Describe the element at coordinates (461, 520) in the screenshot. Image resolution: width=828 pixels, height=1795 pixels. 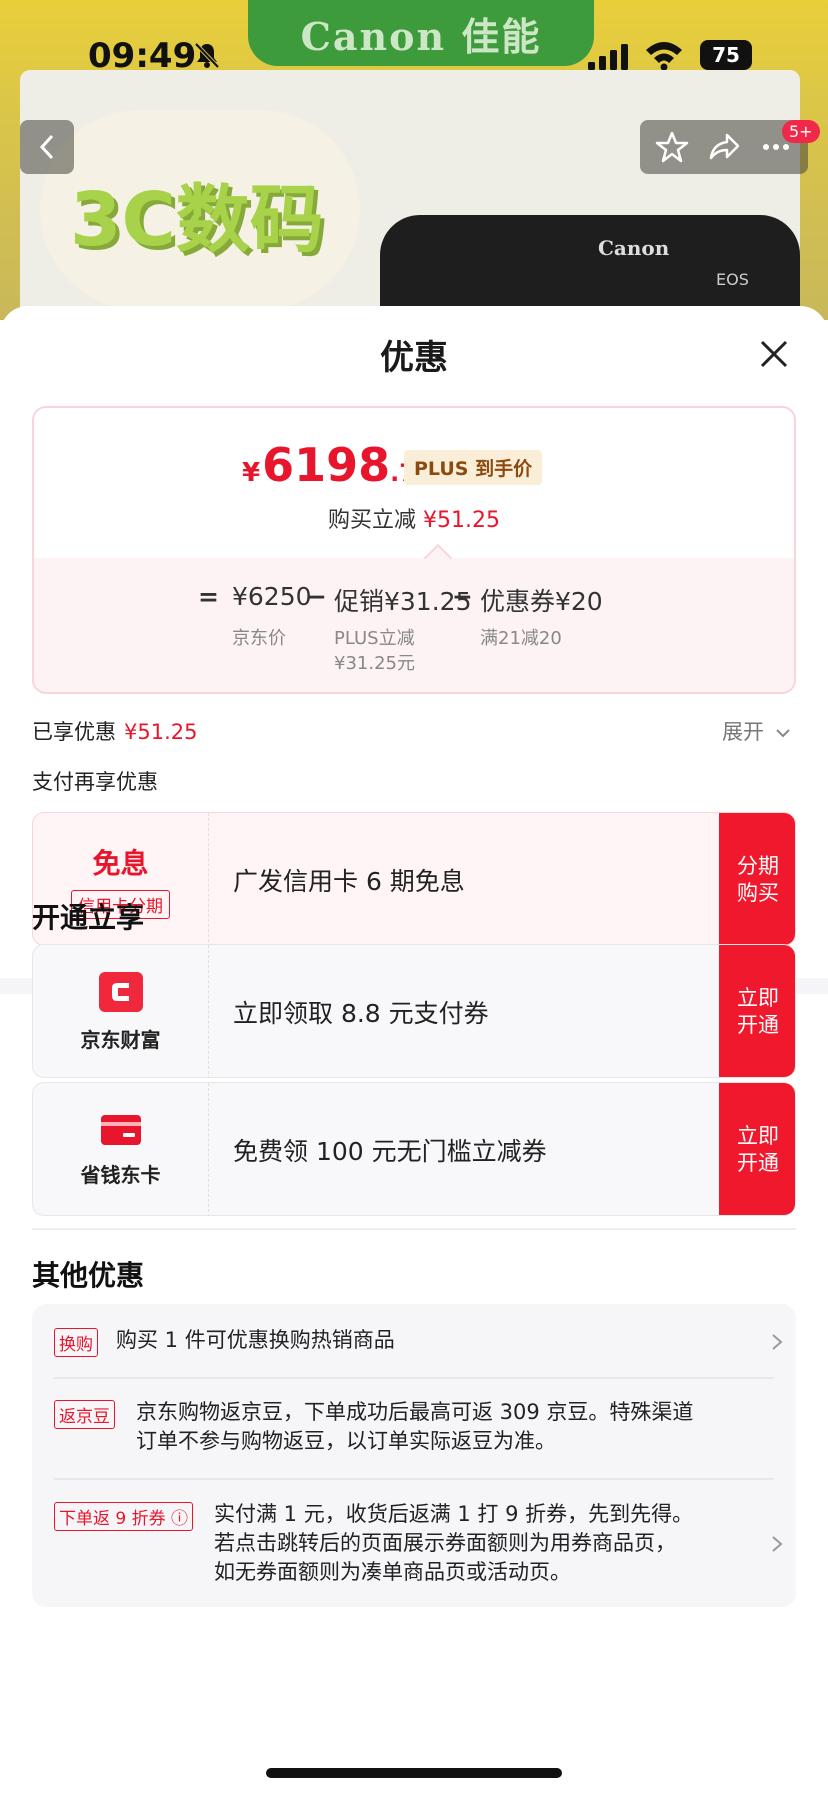
I see `discount-amount: ¥51.25` at that location.